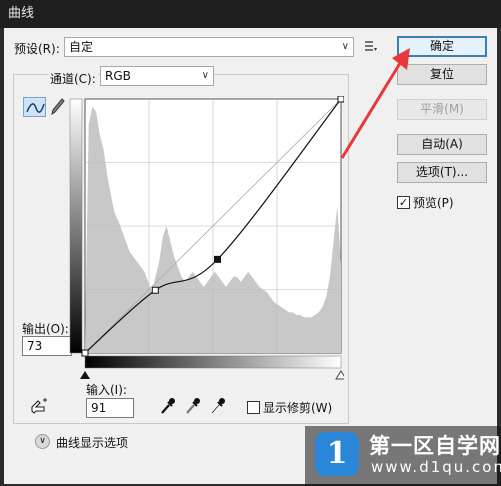 Image resolution: width=501 pixels, height=486 pixels. I want to click on watermark-logo: 1, so click(337, 454).